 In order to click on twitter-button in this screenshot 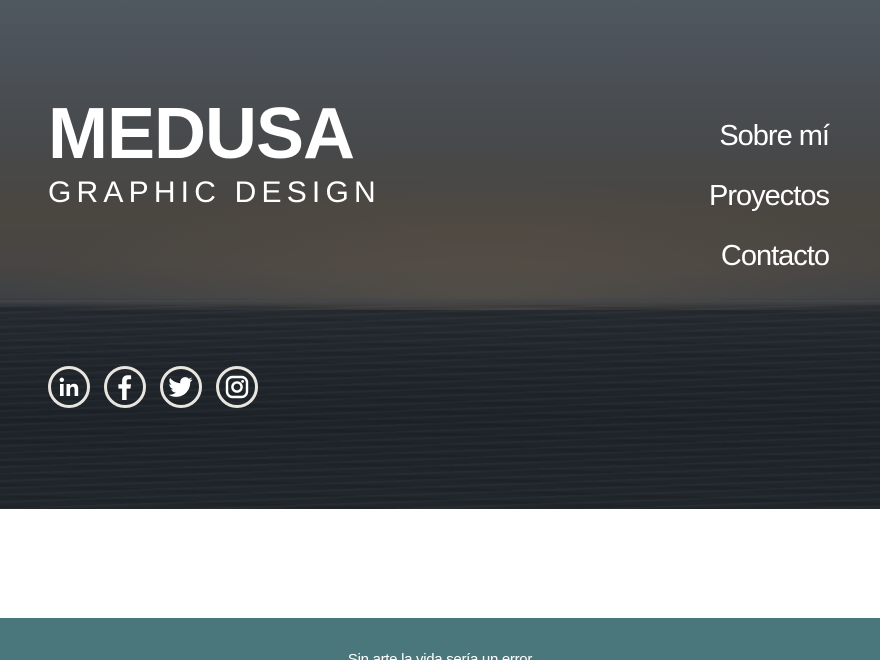, I will do `click(181, 387)`.